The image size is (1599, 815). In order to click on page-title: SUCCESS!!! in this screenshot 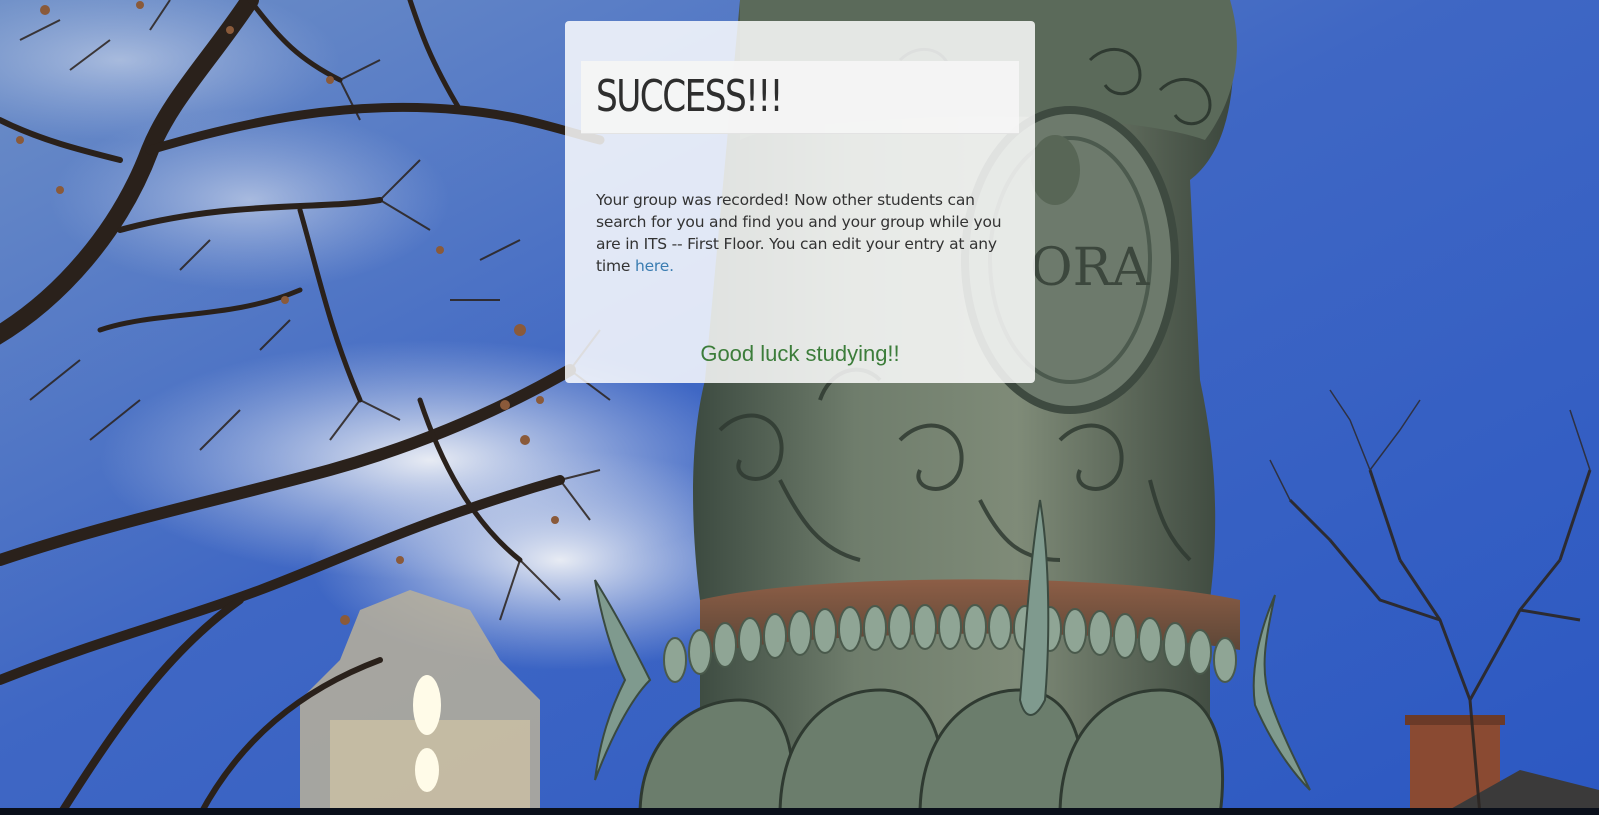, I will do `click(689, 96)`.